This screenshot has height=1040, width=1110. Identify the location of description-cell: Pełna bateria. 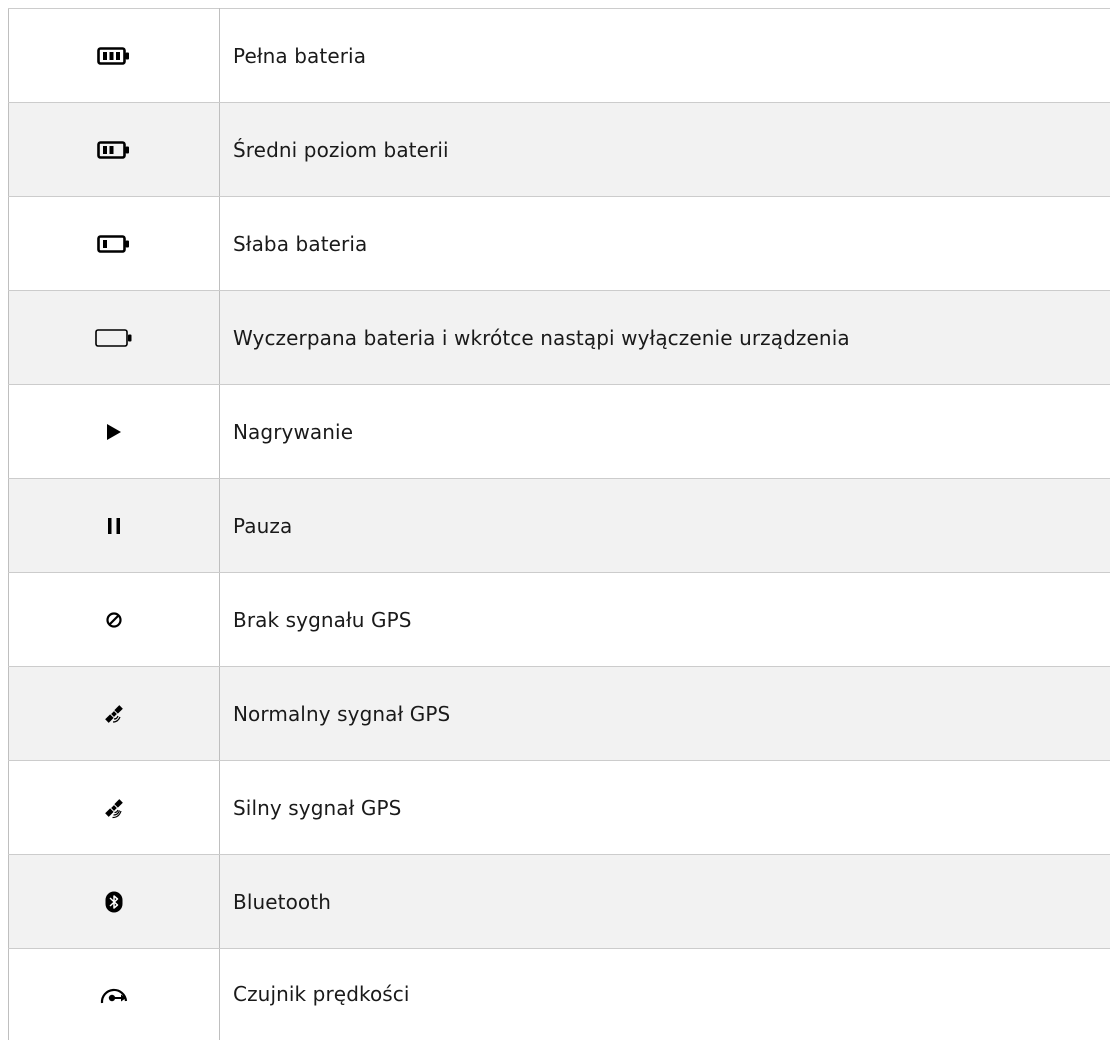
(665, 56).